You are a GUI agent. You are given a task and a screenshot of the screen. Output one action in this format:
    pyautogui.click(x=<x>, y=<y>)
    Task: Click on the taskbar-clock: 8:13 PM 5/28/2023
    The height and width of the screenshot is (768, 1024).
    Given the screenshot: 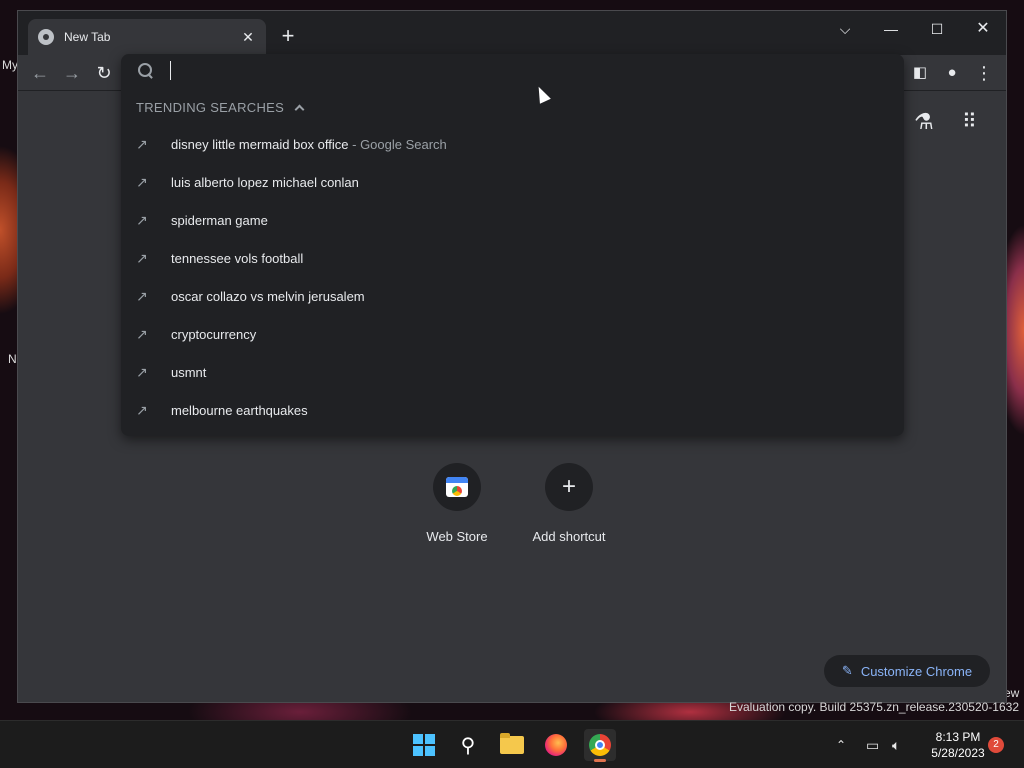 What is the action you would take?
    pyautogui.click(x=958, y=745)
    